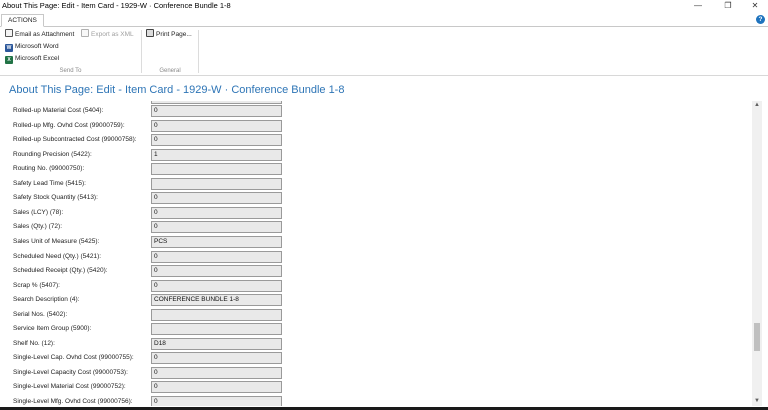 The width and height of the screenshot is (768, 410). What do you see at coordinates (37, 46) in the screenshot?
I see `microsoft-word-label: Microsoft Word` at bounding box center [37, 46].